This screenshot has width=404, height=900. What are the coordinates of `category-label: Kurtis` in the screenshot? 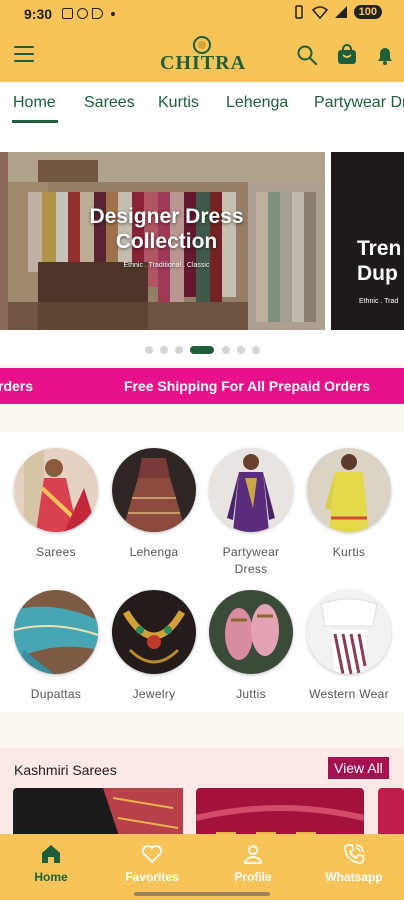 It's located at (349, 552).